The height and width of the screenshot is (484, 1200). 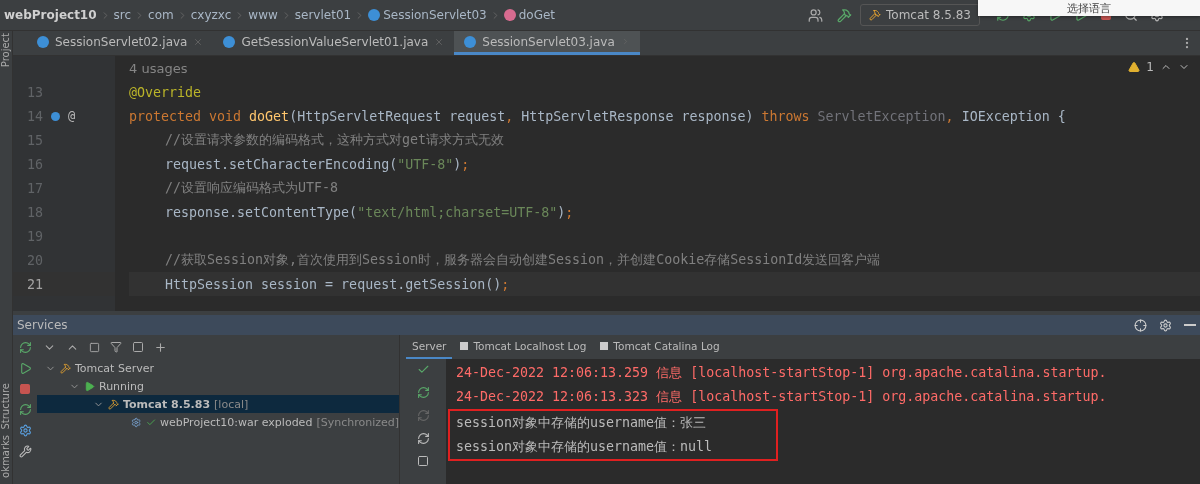 I want to click on code-line: HttpSession session = request.getSession();, so click(x=337, y=284).